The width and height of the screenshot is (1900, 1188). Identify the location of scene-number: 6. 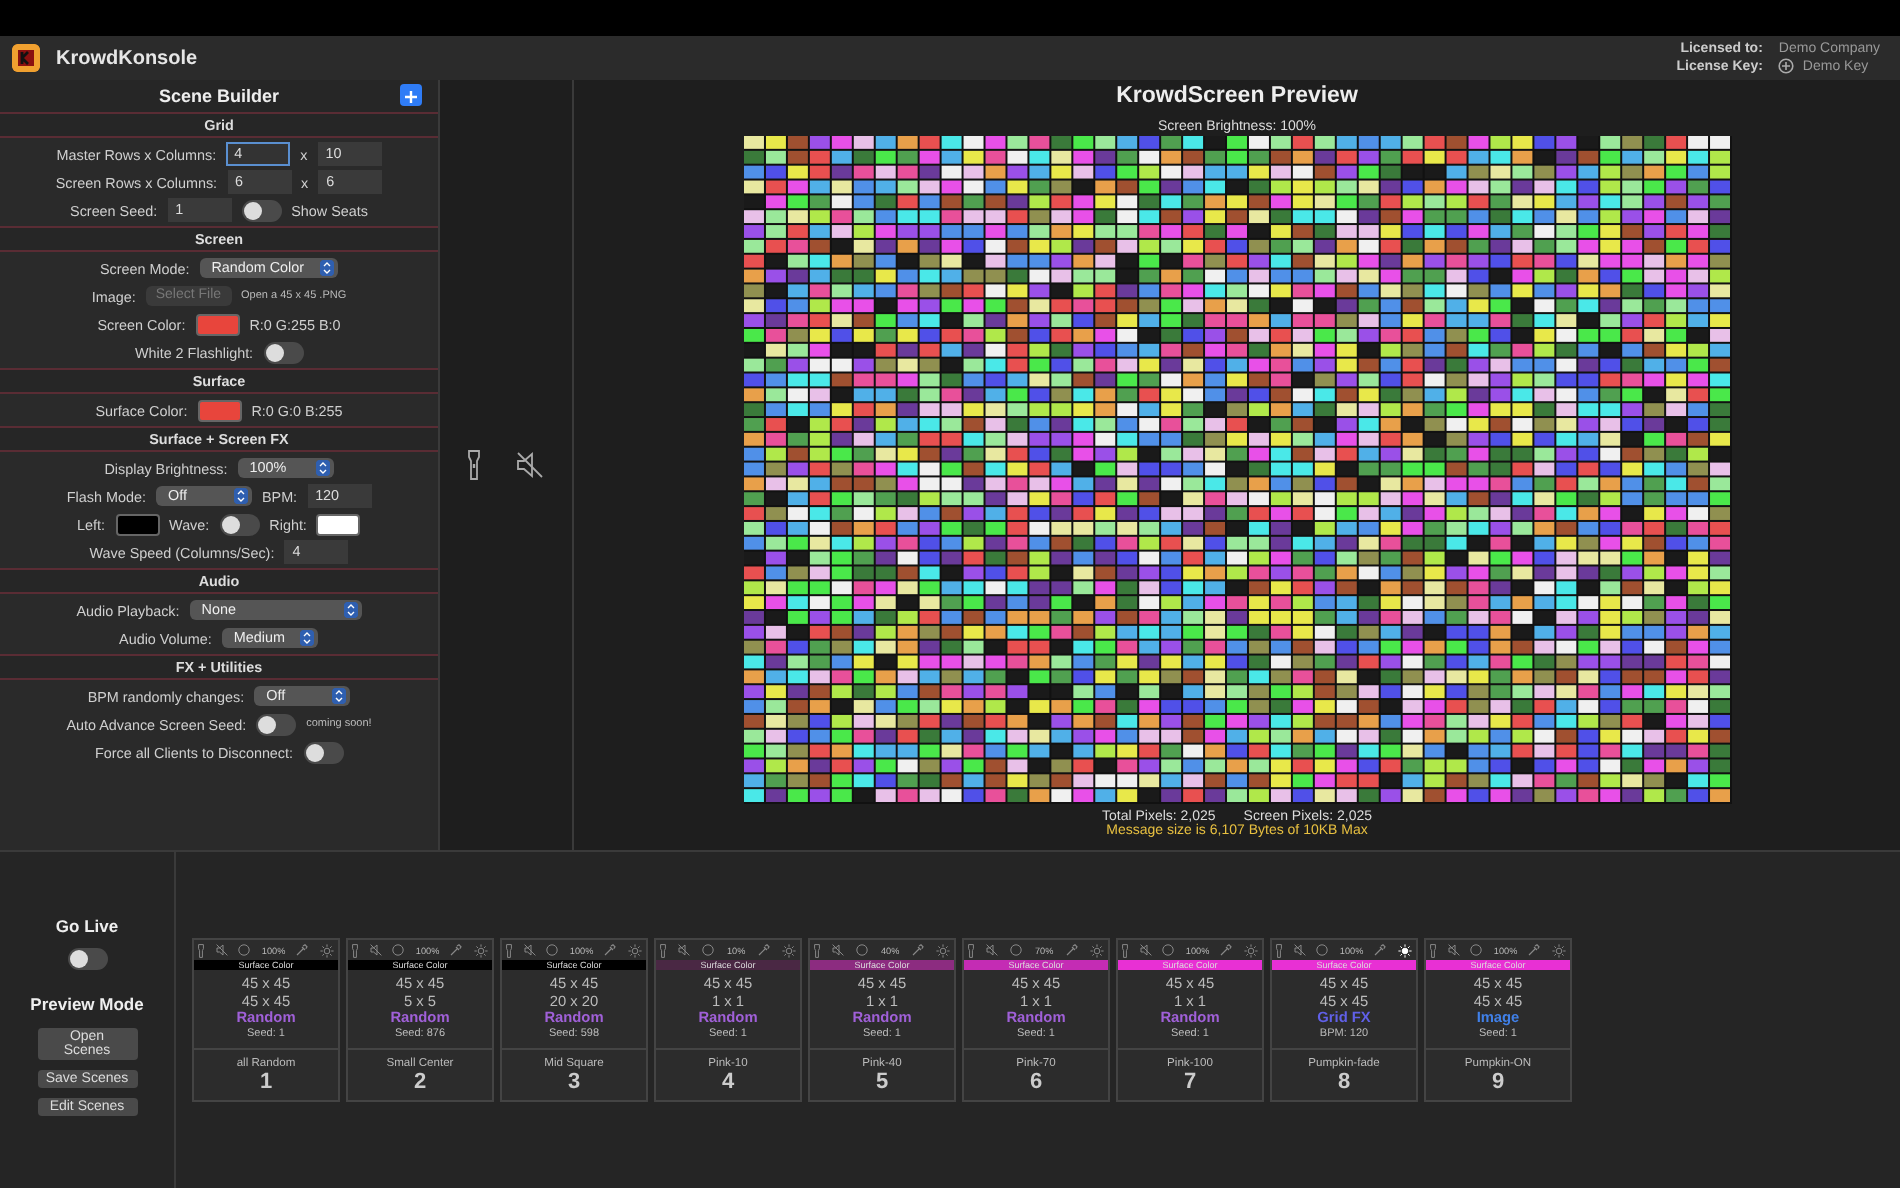
(1036, 1081).